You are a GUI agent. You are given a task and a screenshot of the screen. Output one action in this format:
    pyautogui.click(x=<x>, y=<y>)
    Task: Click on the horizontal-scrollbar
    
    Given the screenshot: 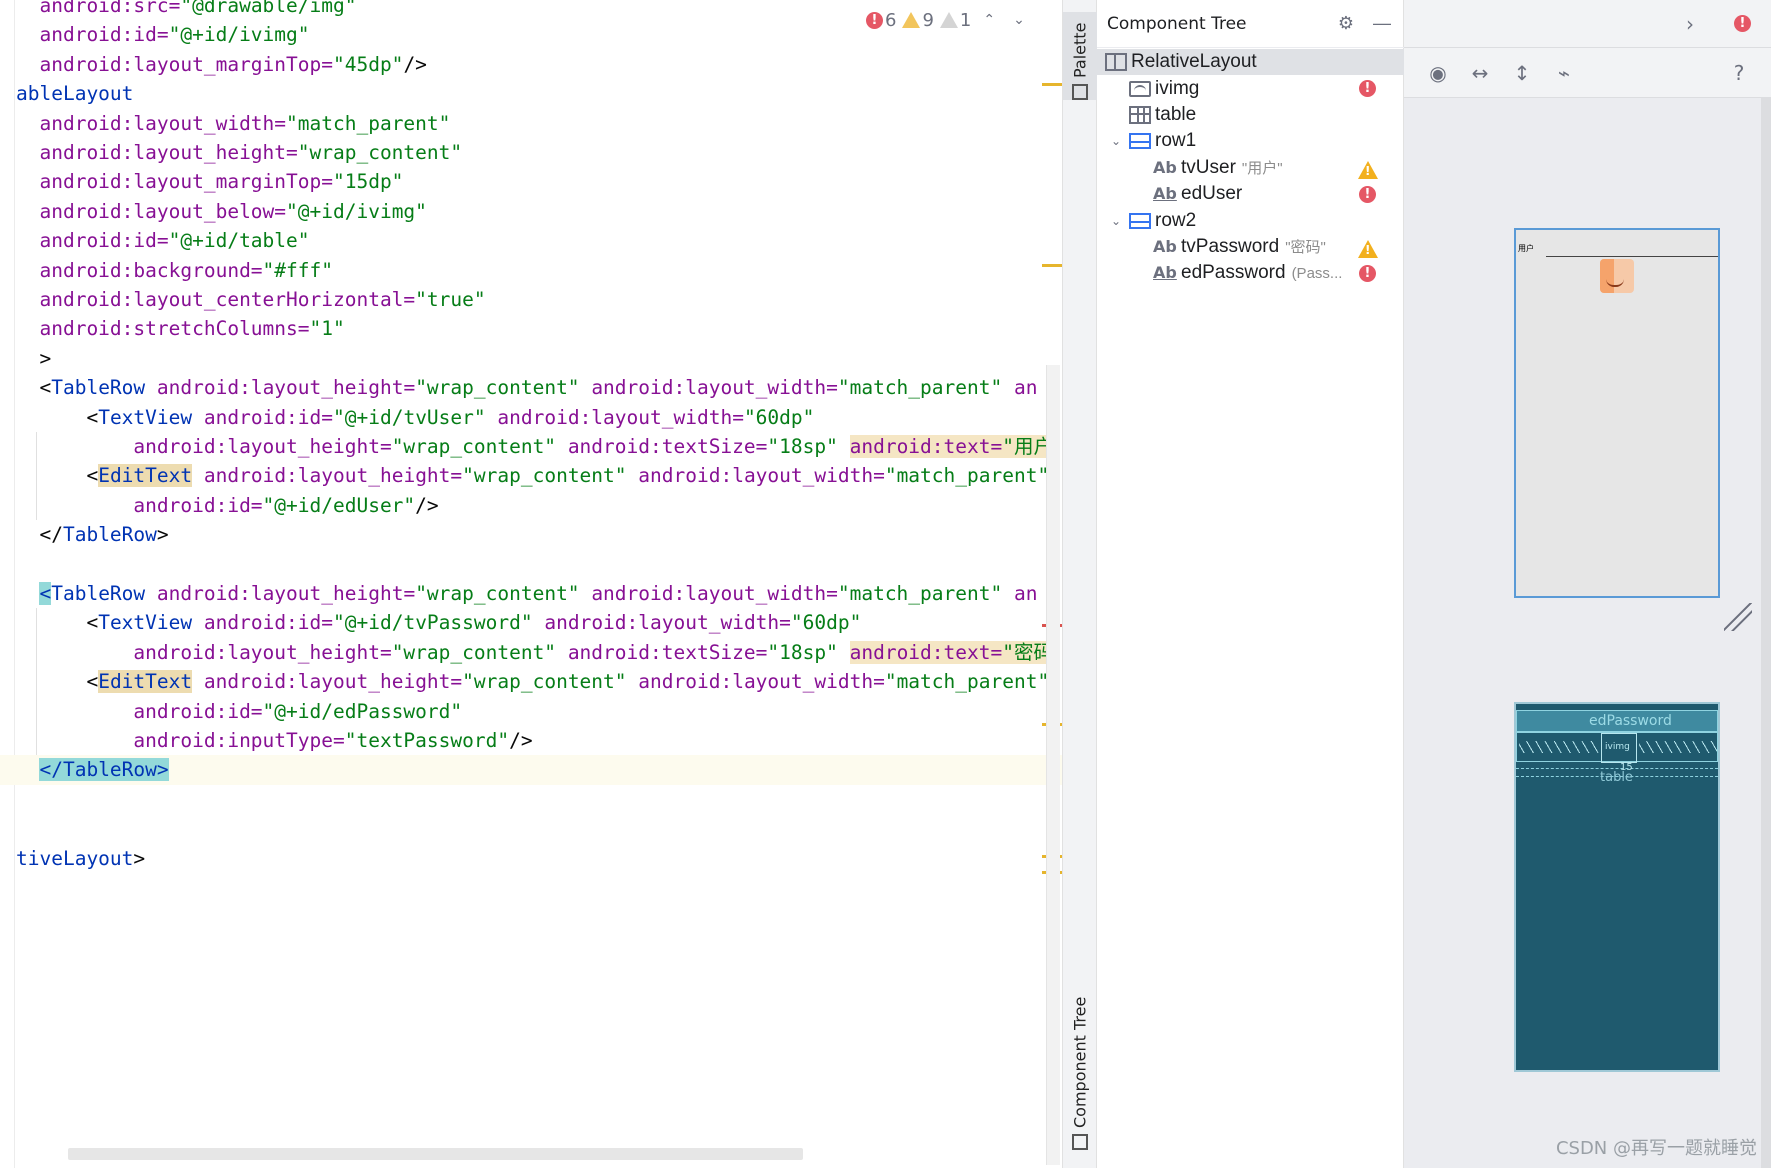 What is the action you would take?
    pyautogui.click(x=435, y=1154)
    